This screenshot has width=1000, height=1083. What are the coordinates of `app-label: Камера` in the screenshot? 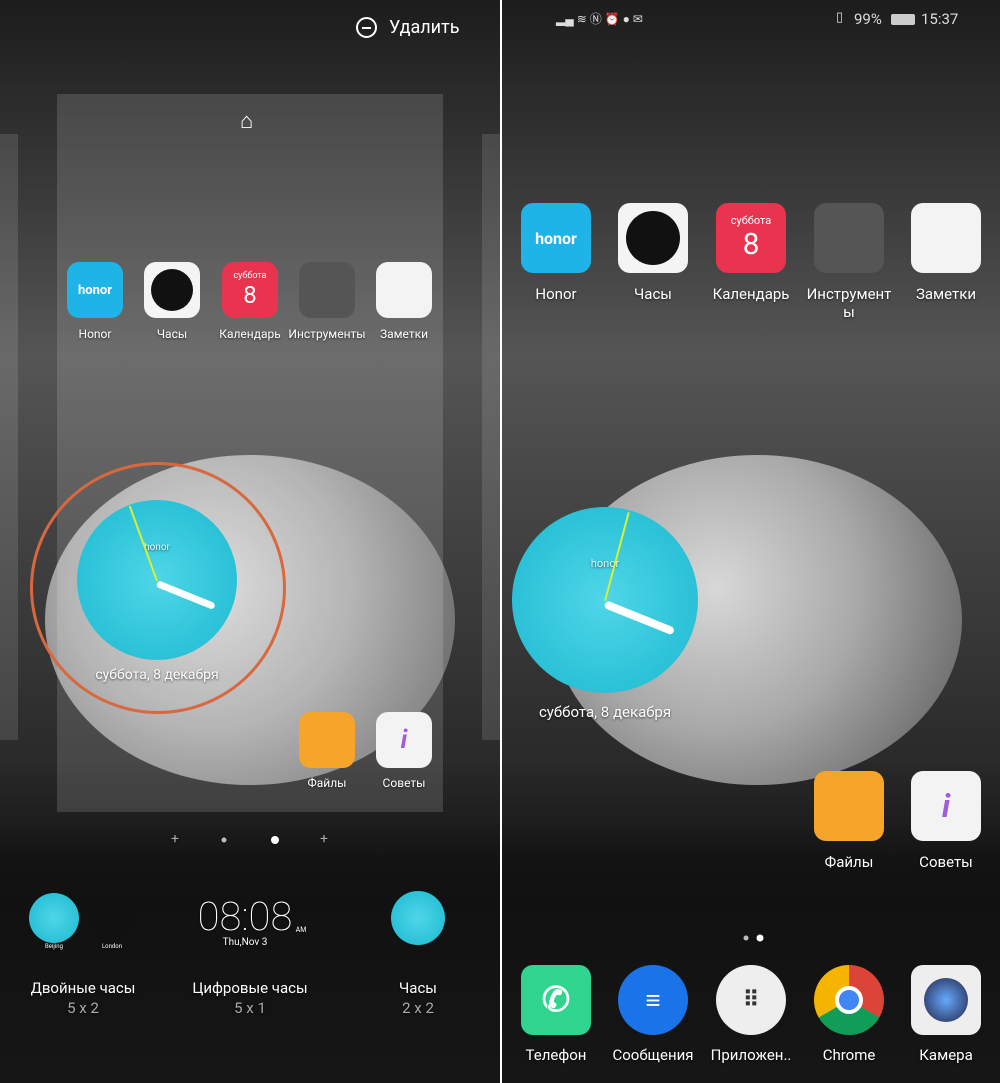 It's located at (946, 1055).